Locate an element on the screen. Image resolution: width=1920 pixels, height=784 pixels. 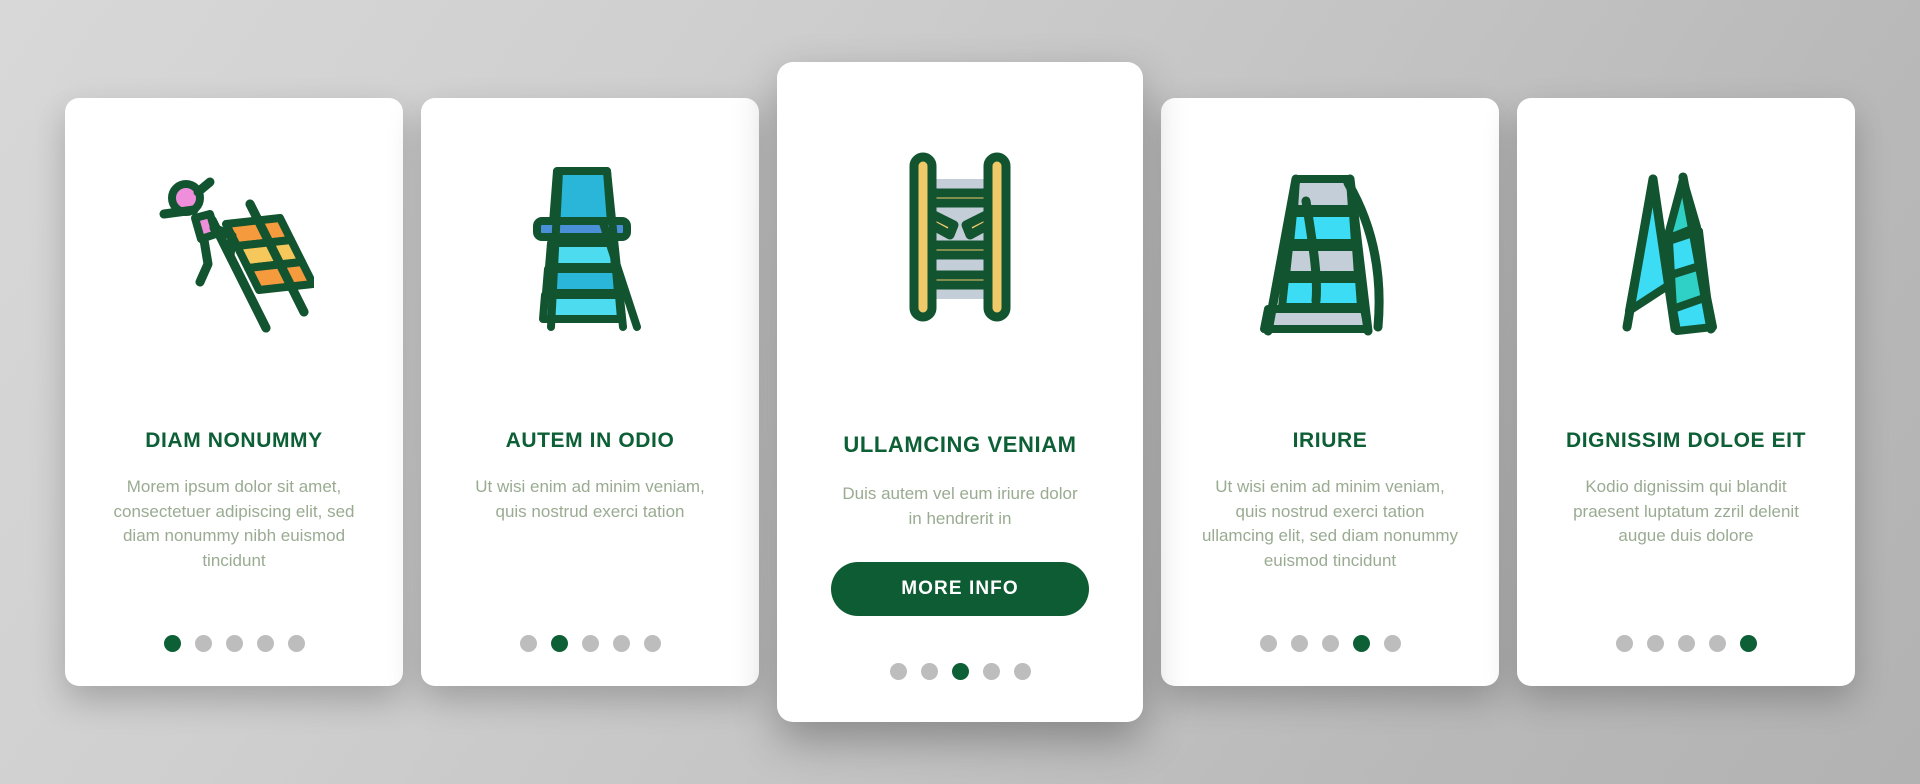
card-title: DIAM NONUMMY is located at coordinates (234, 440).